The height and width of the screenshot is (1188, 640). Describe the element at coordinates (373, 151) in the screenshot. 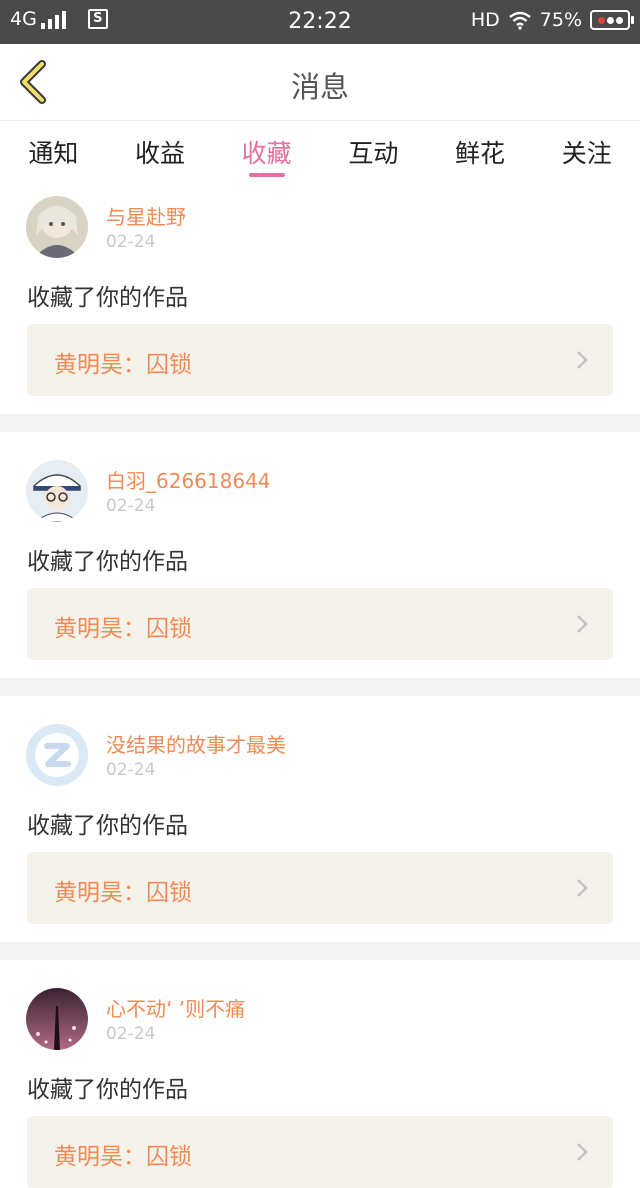

I see `tab-interaction: 互动` at that location.